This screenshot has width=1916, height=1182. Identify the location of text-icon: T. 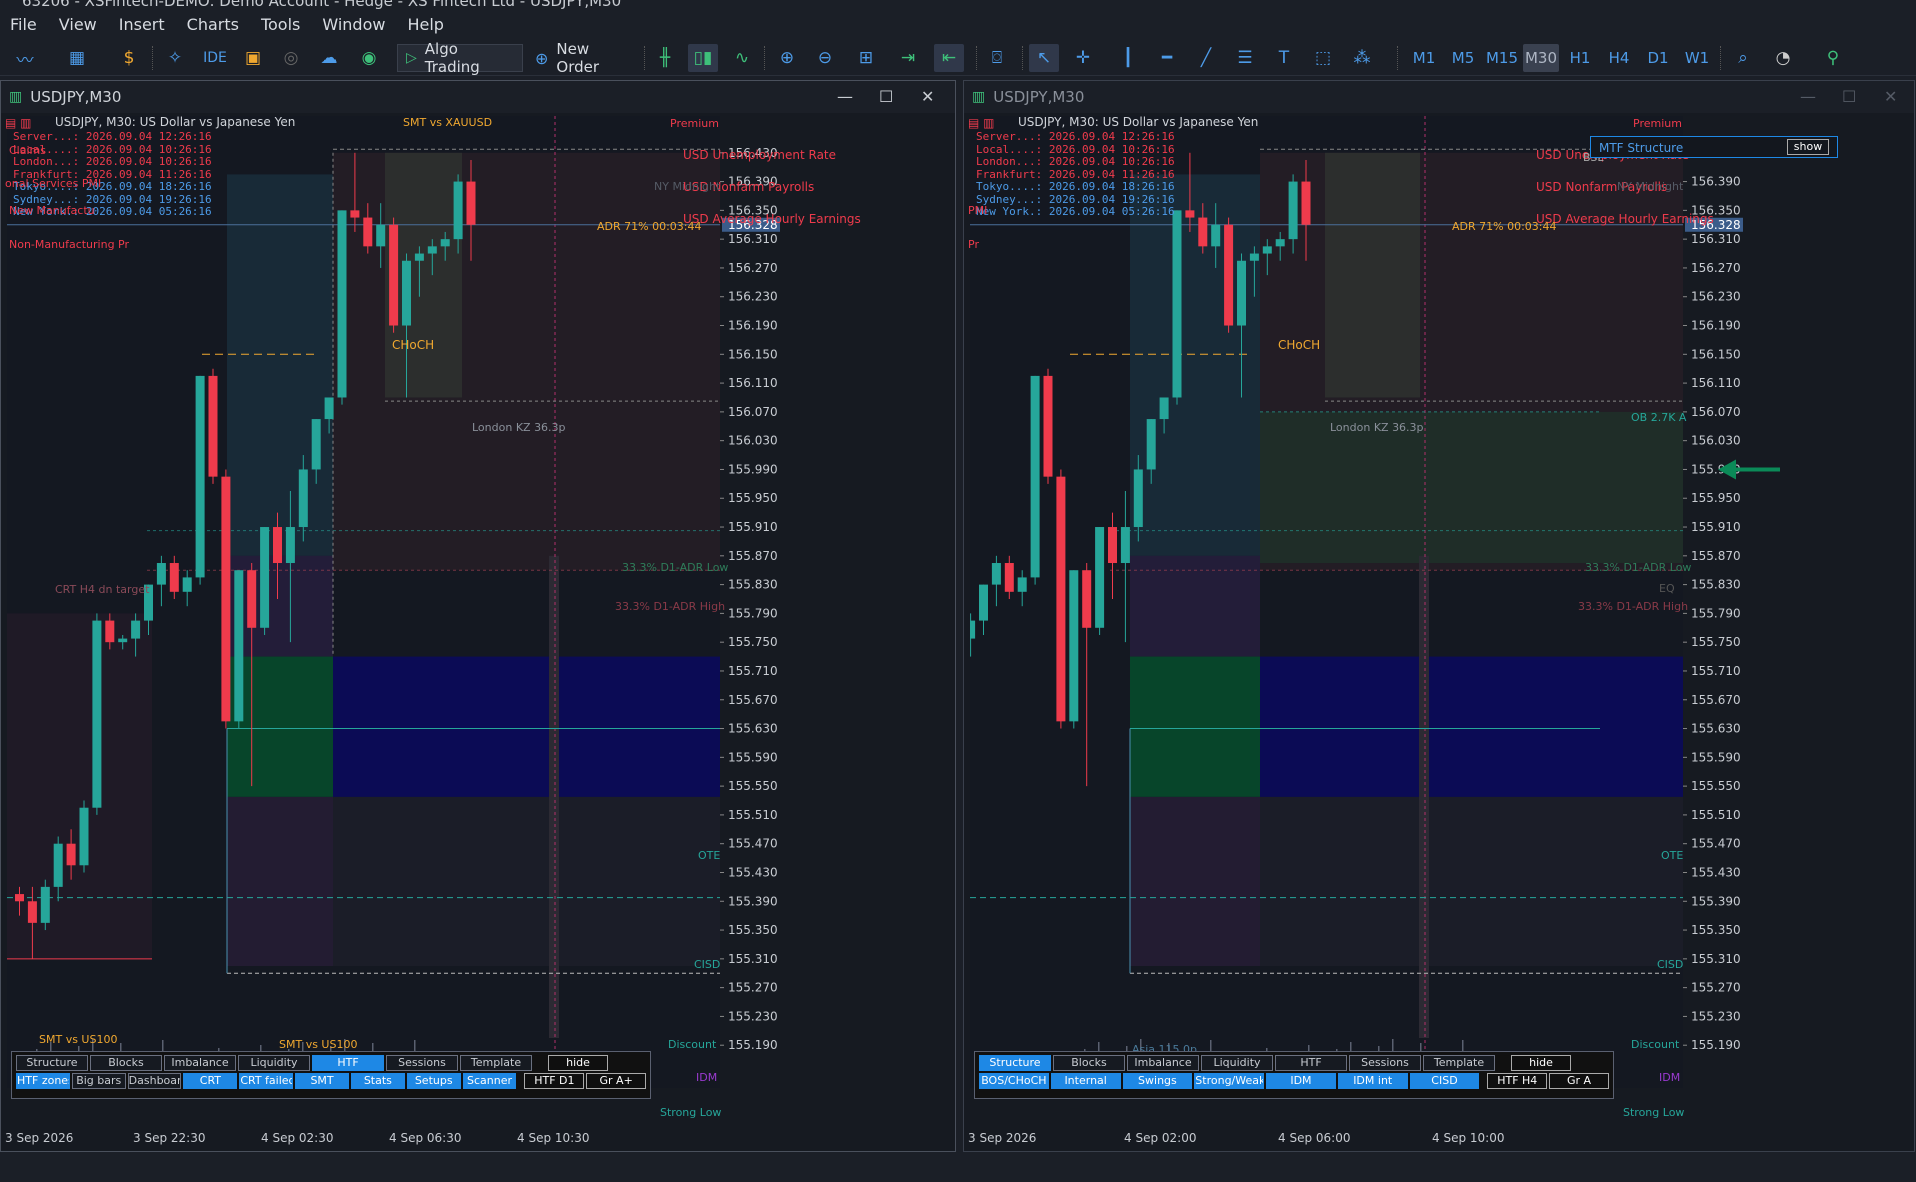
(1284, 58).